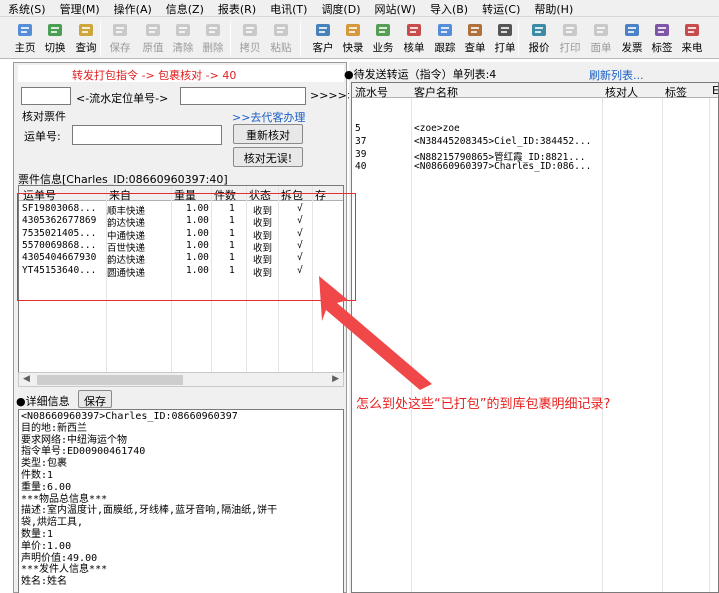  I want to click on list-cell: 40, so click(361, 167).